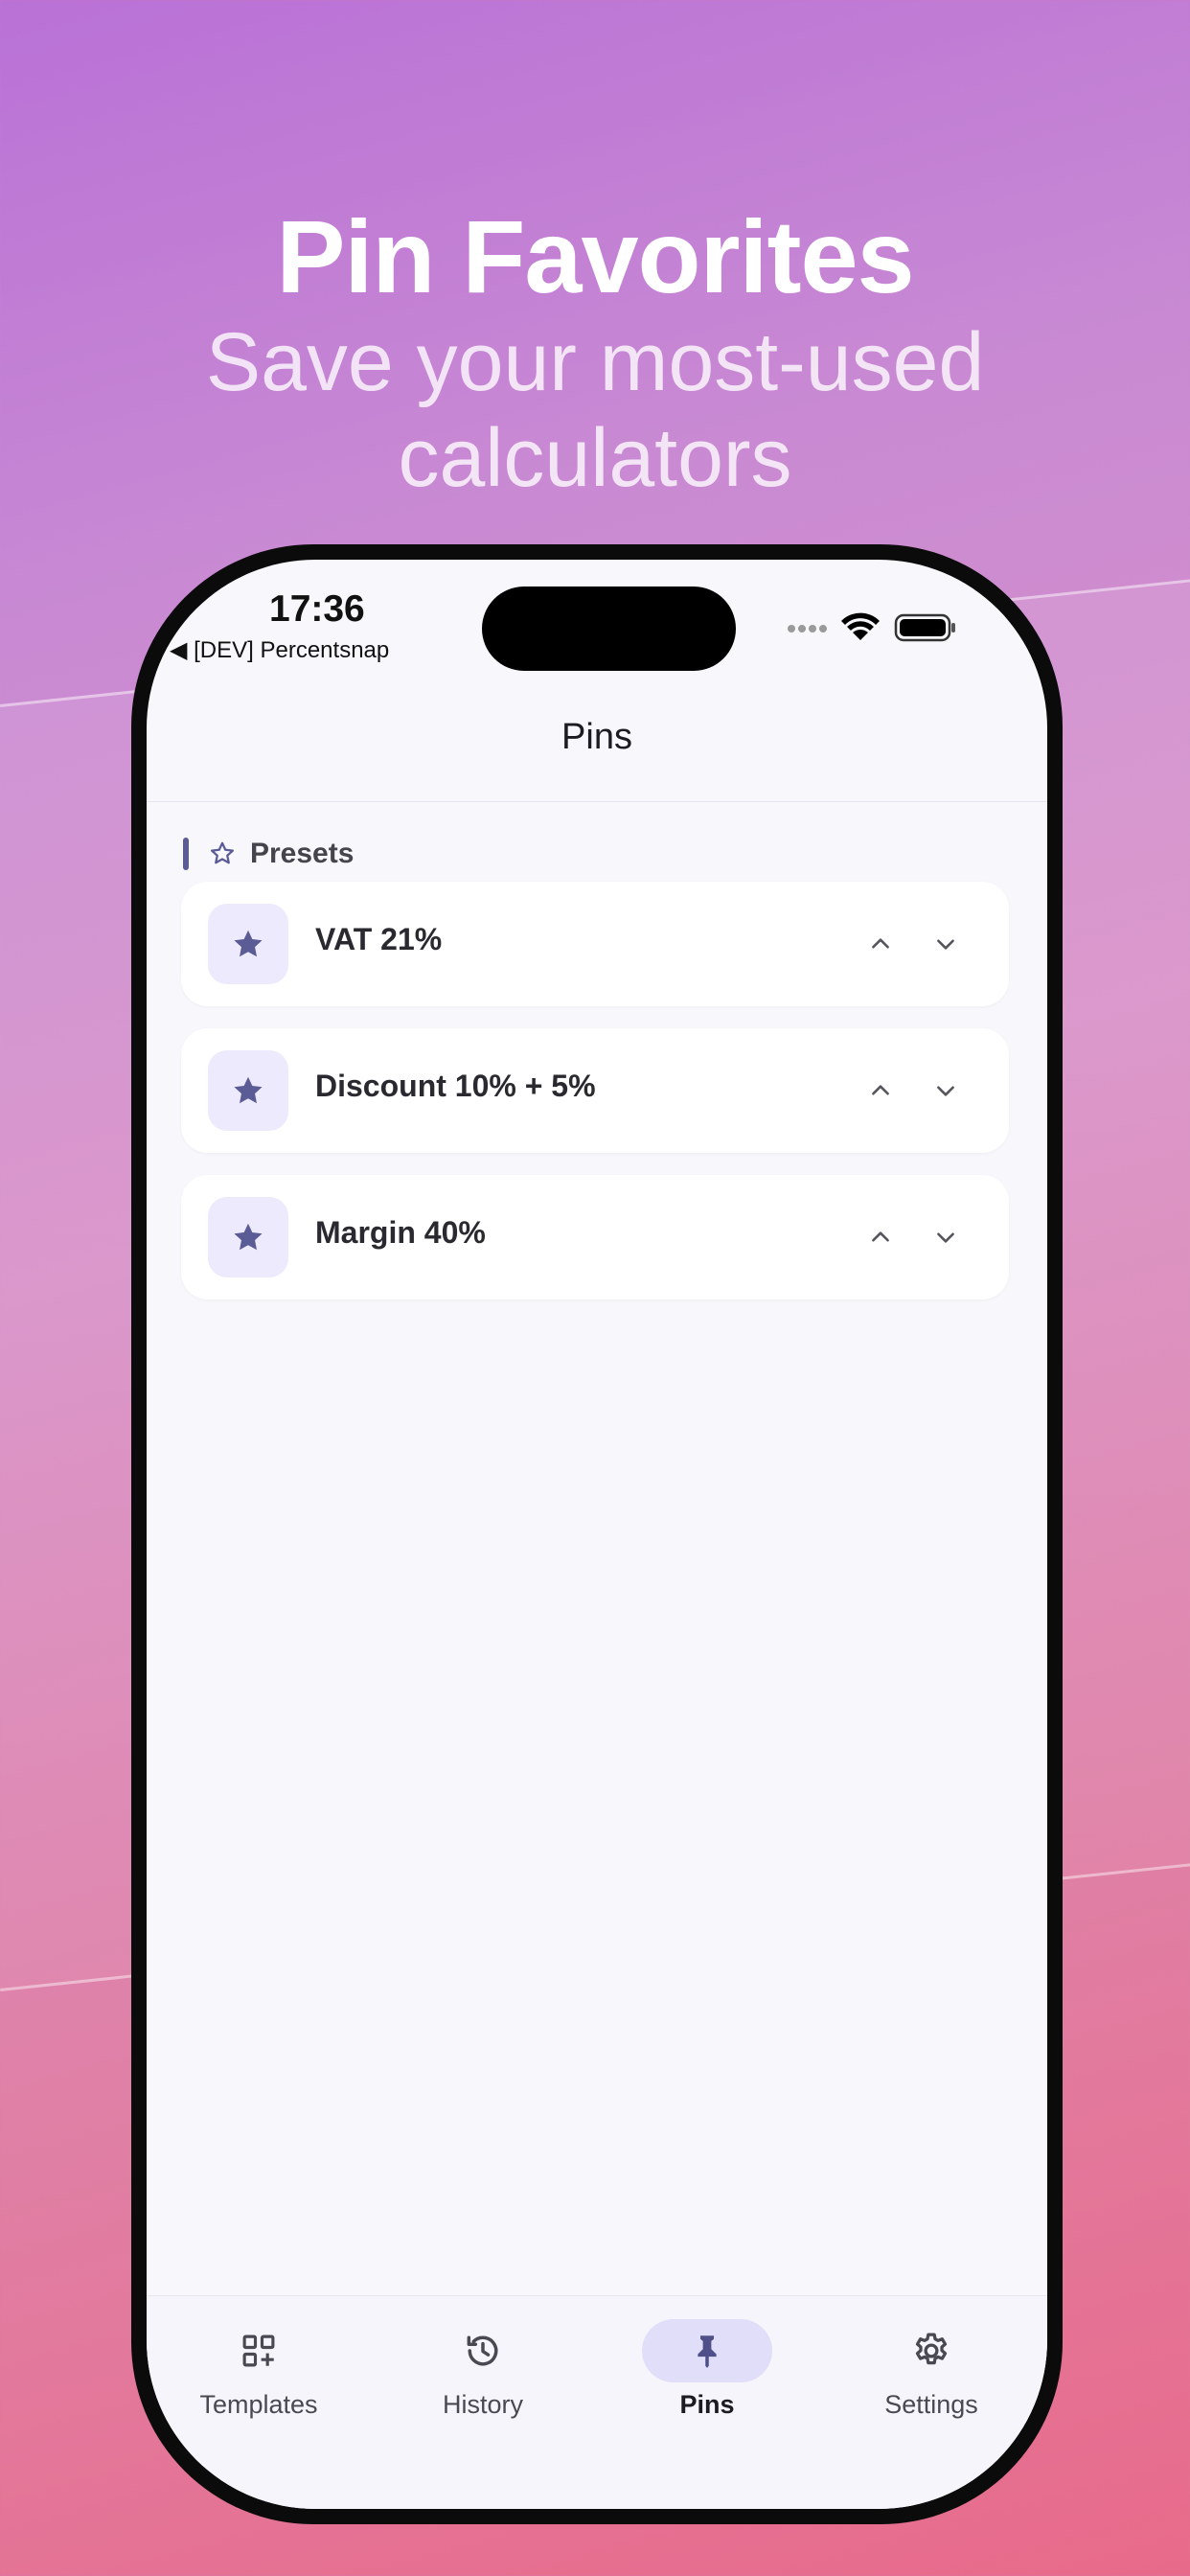 The height and width of the screenshot is (2576, 1190). I want to click on pin-icon, so click(708, 2351).